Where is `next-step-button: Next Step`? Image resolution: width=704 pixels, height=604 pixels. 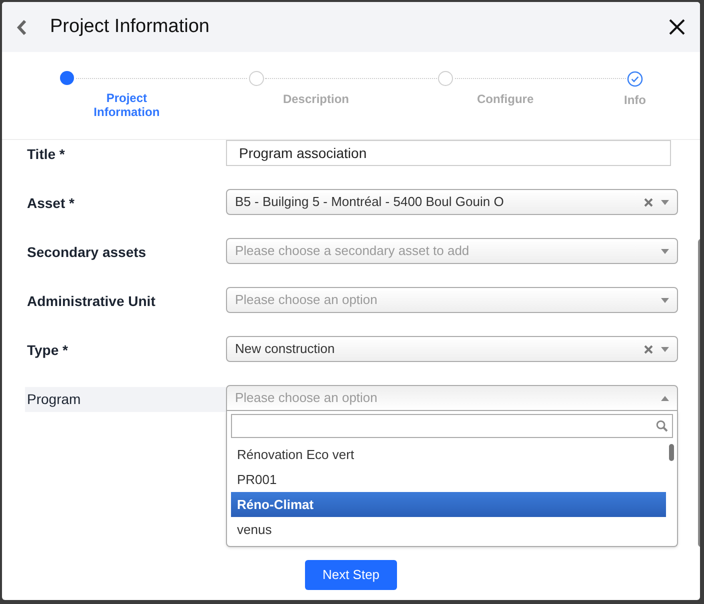
next-step-button: Next Step is located at coordinates (351, 575).